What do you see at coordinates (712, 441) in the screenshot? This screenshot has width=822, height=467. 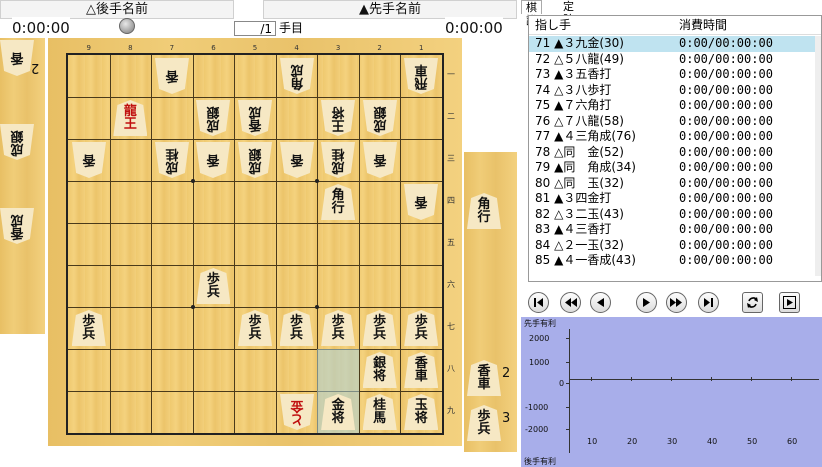 I see `graph-x-tick: 40` at bounding box center [712, 441].